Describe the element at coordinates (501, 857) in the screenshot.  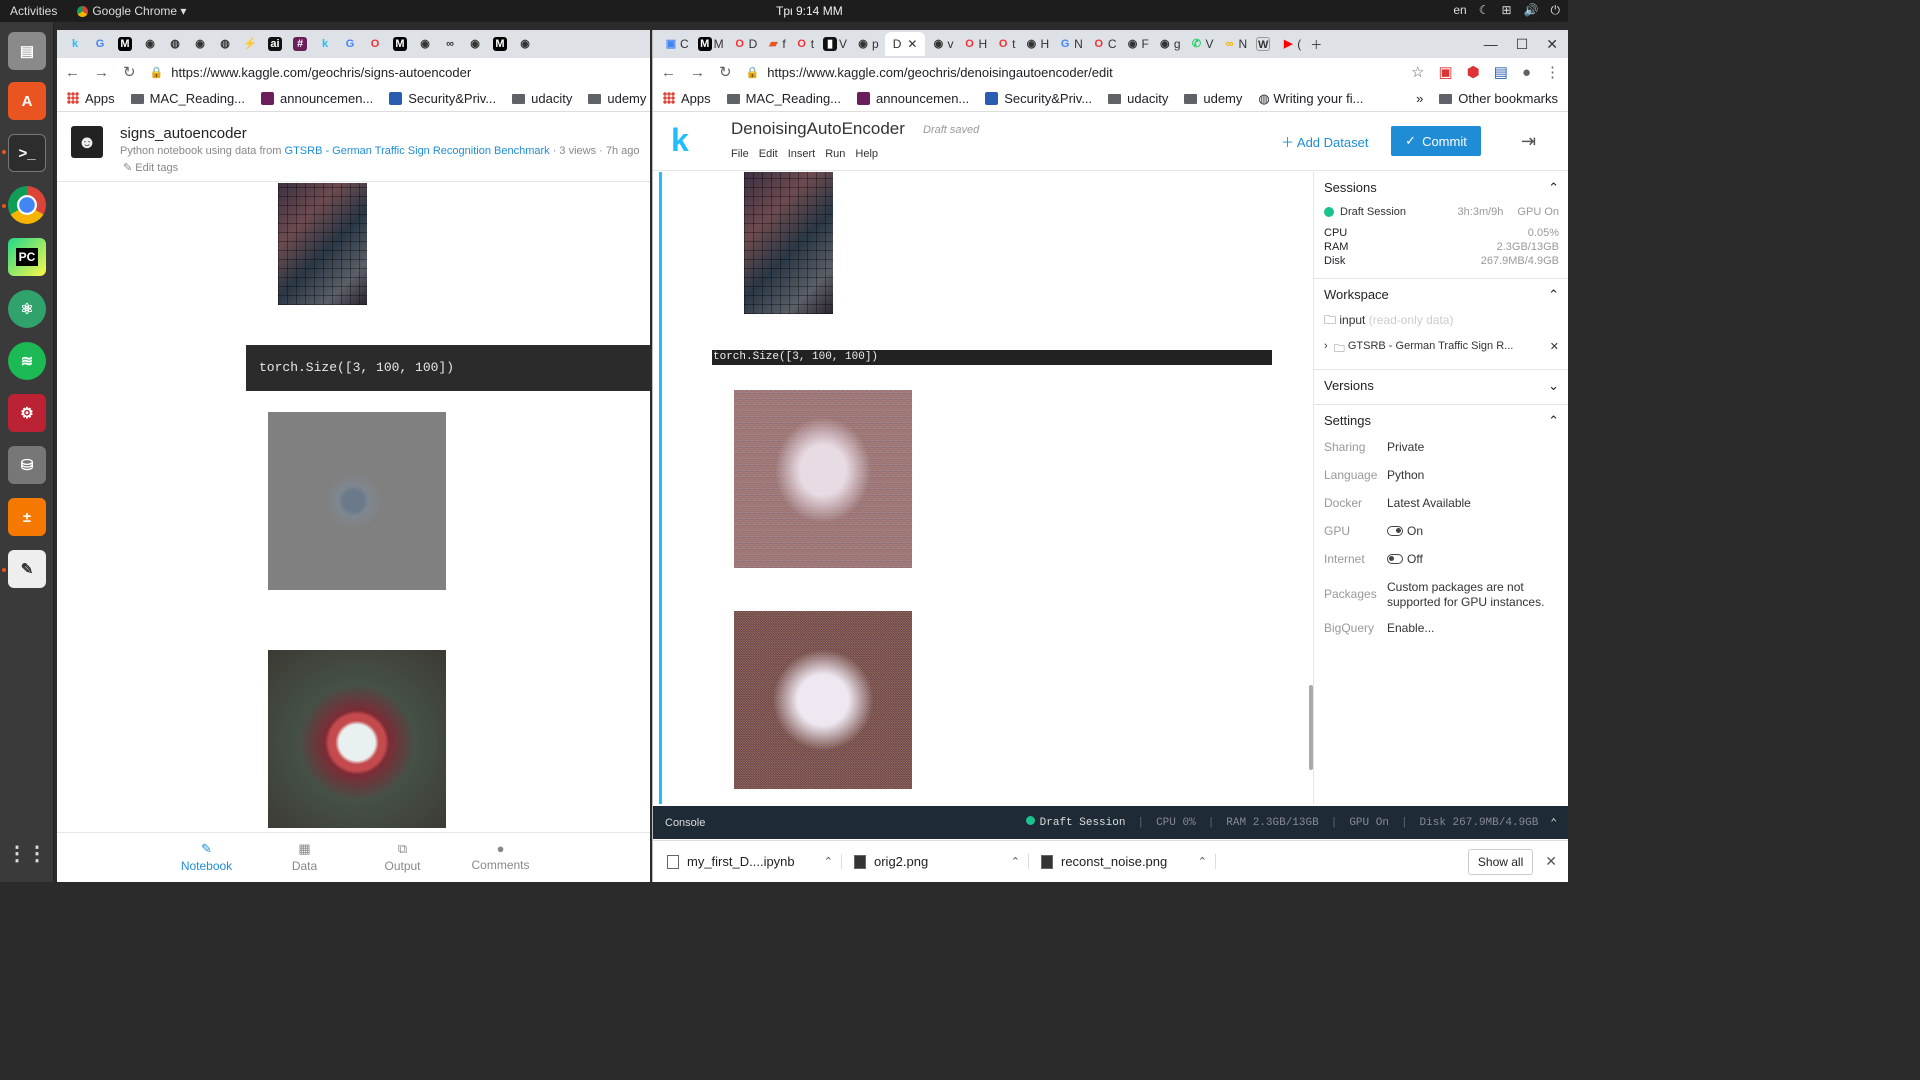
I see `tab-comments: ● Comments` at that location.